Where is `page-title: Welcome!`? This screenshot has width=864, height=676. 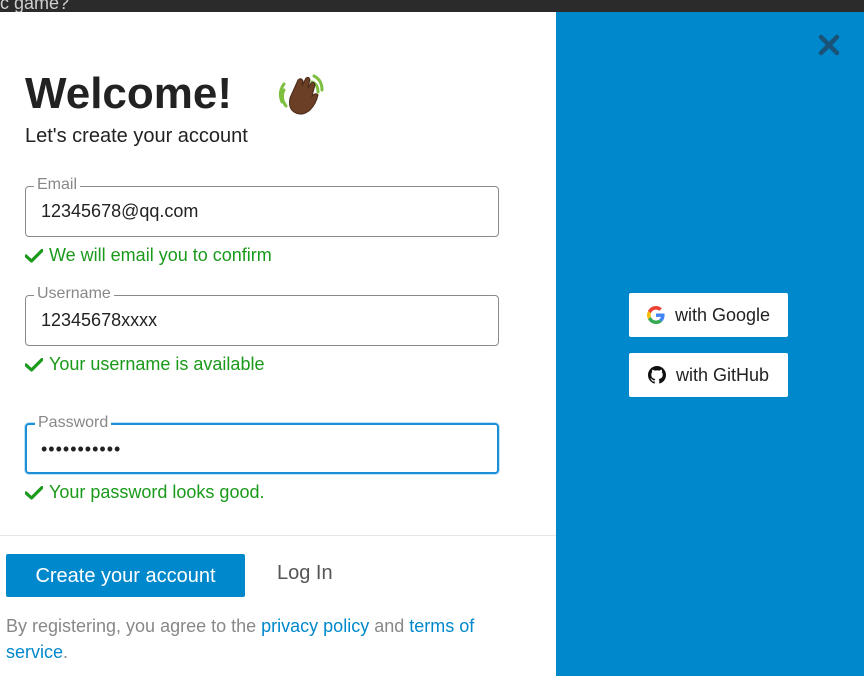
page-title: Welcome! is located at coordinates (129, 93).